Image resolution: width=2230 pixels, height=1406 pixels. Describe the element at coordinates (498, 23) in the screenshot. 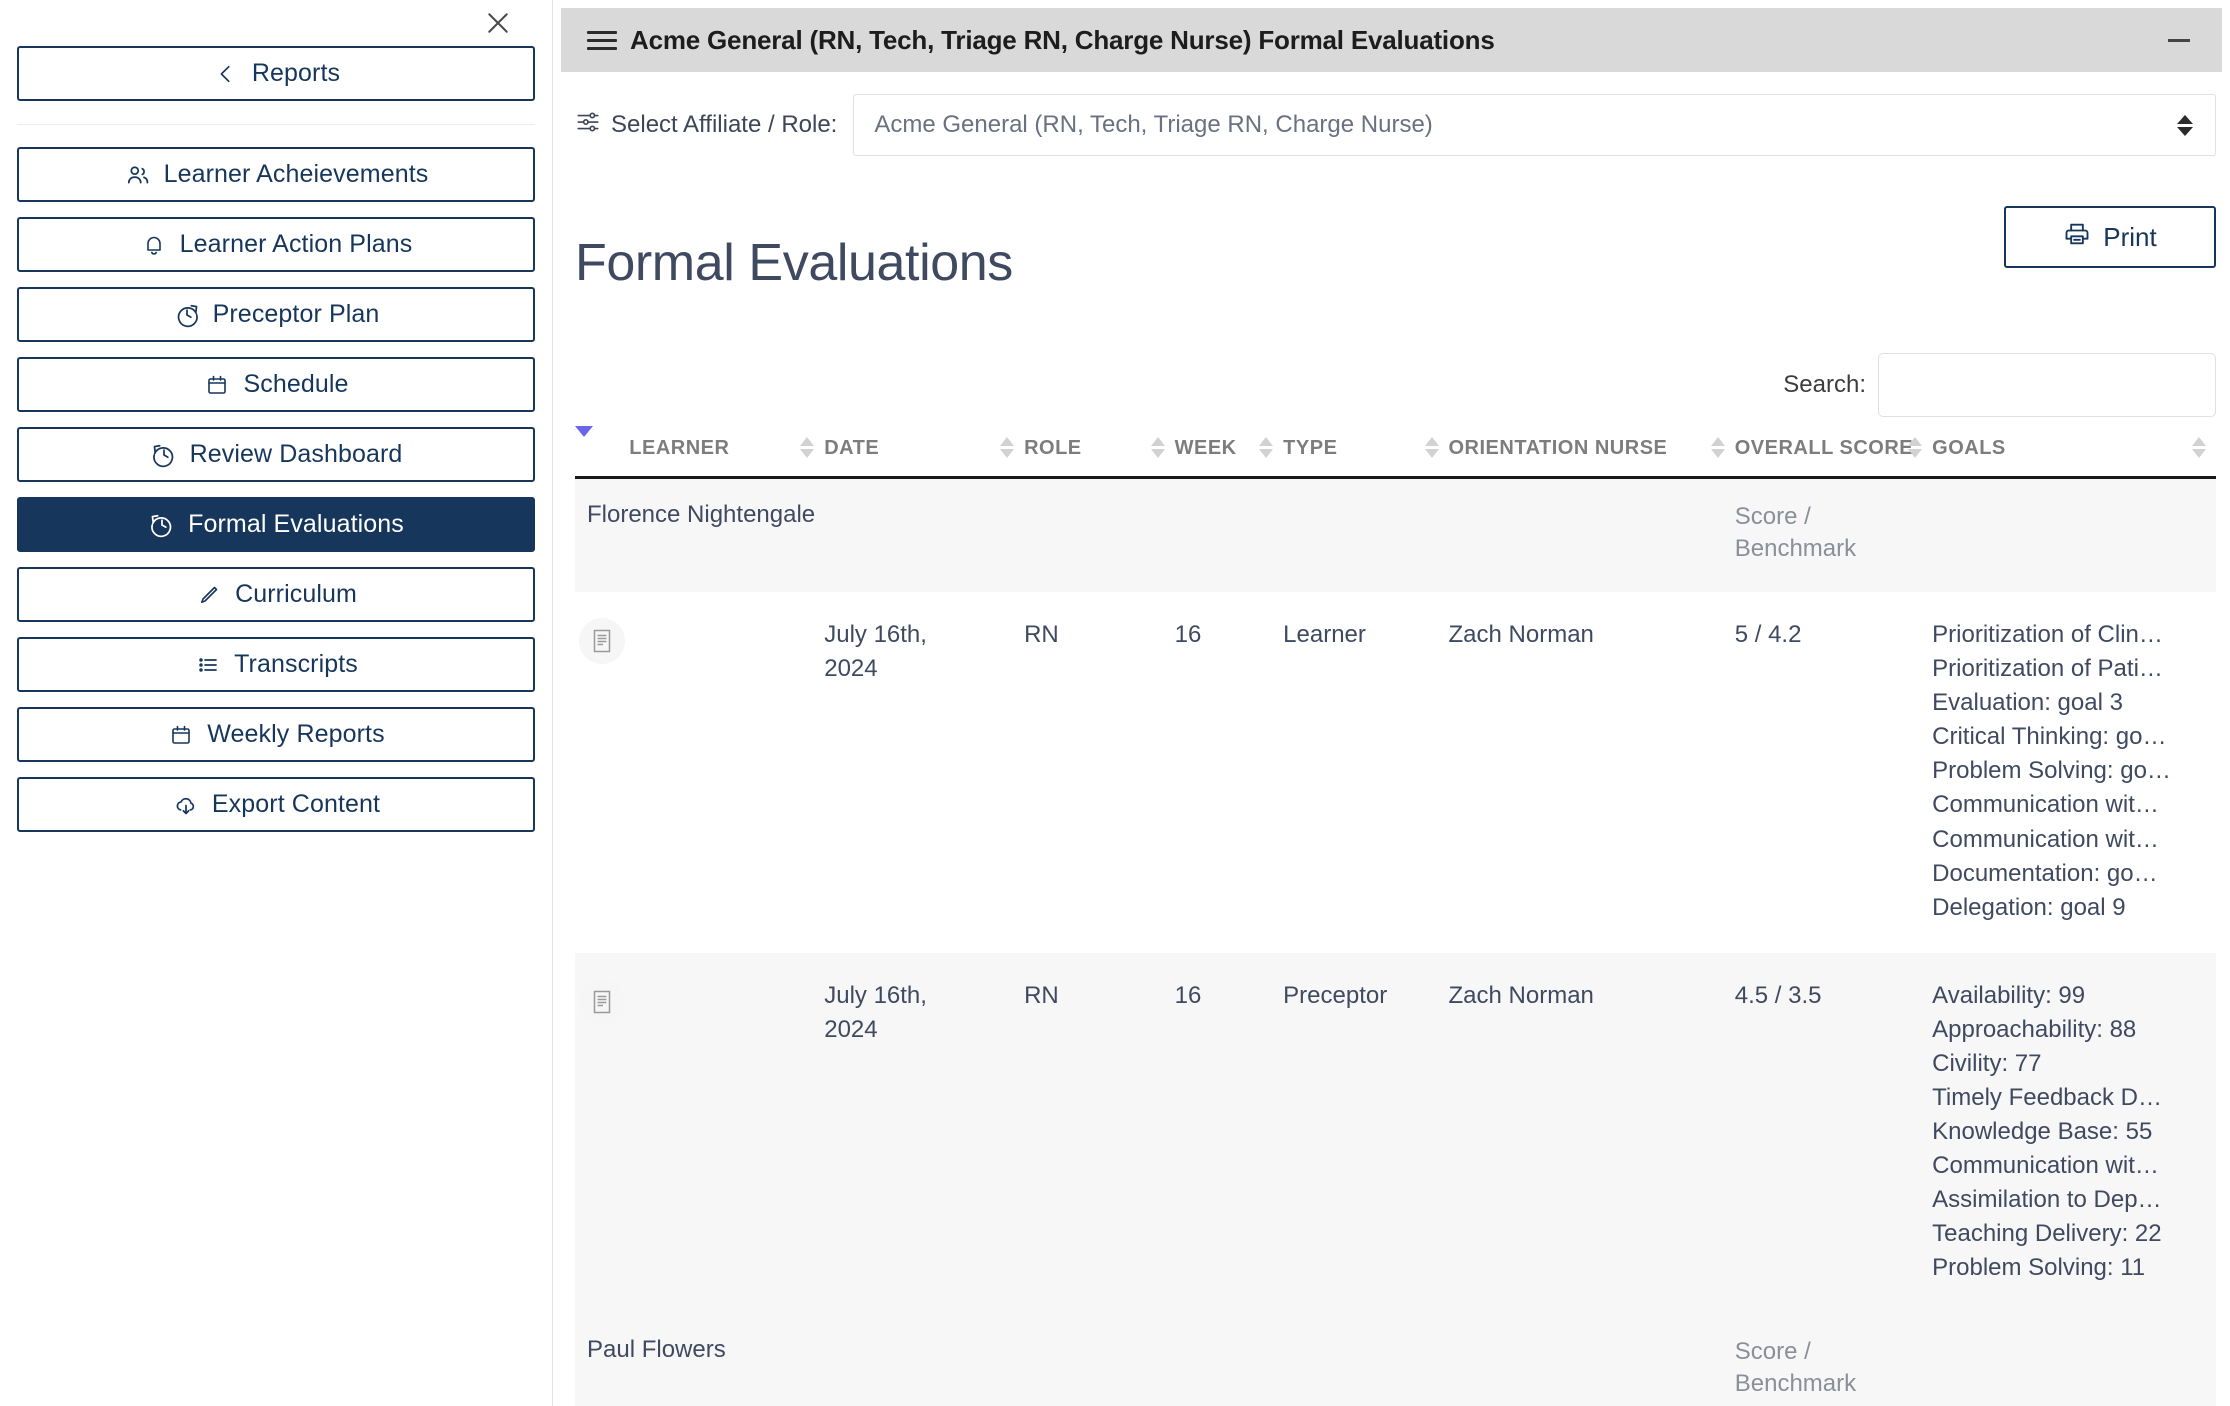

I see `close-icon` at that location.